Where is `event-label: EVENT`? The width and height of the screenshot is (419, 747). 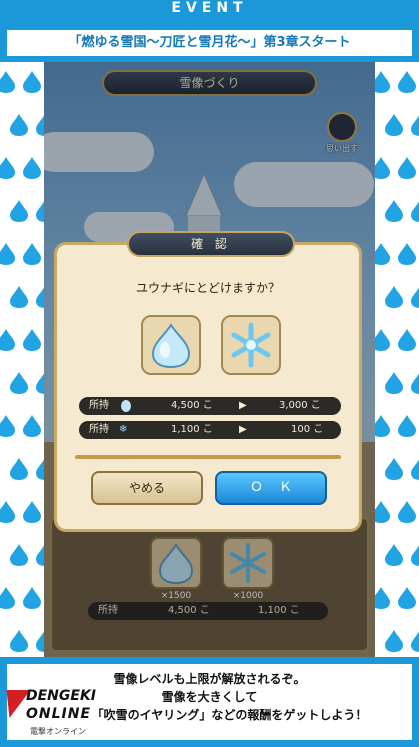 event-label: EVENT is located at coordinates (209, 8).